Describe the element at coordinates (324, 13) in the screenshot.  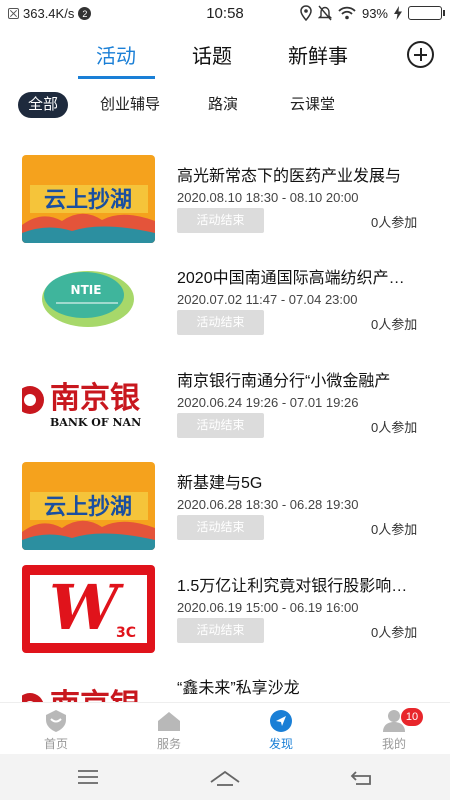
I see `mute-icon` at that location.